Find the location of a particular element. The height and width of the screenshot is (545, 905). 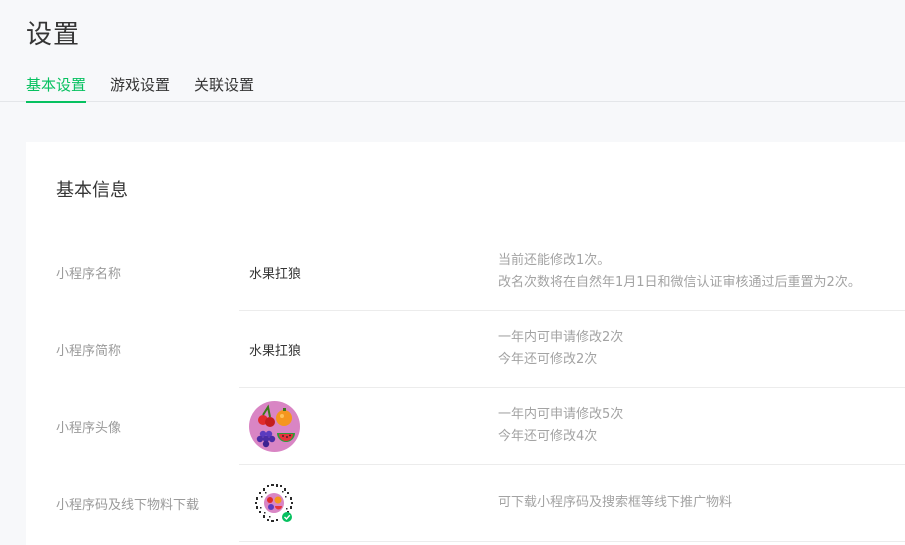

row-divider is located at coordinates (572, 541).